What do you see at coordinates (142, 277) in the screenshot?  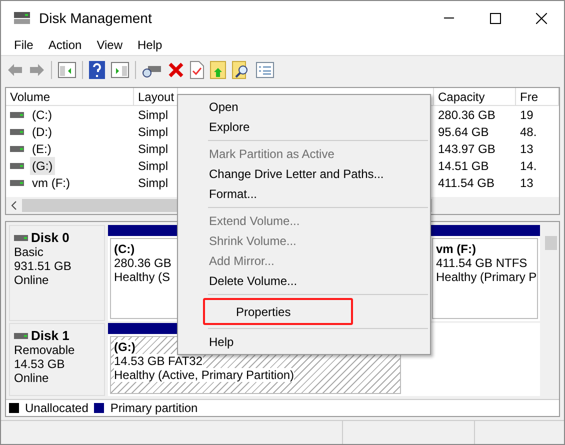 I see `partition-status: Healthy (S` at bounding box center [142, 277].